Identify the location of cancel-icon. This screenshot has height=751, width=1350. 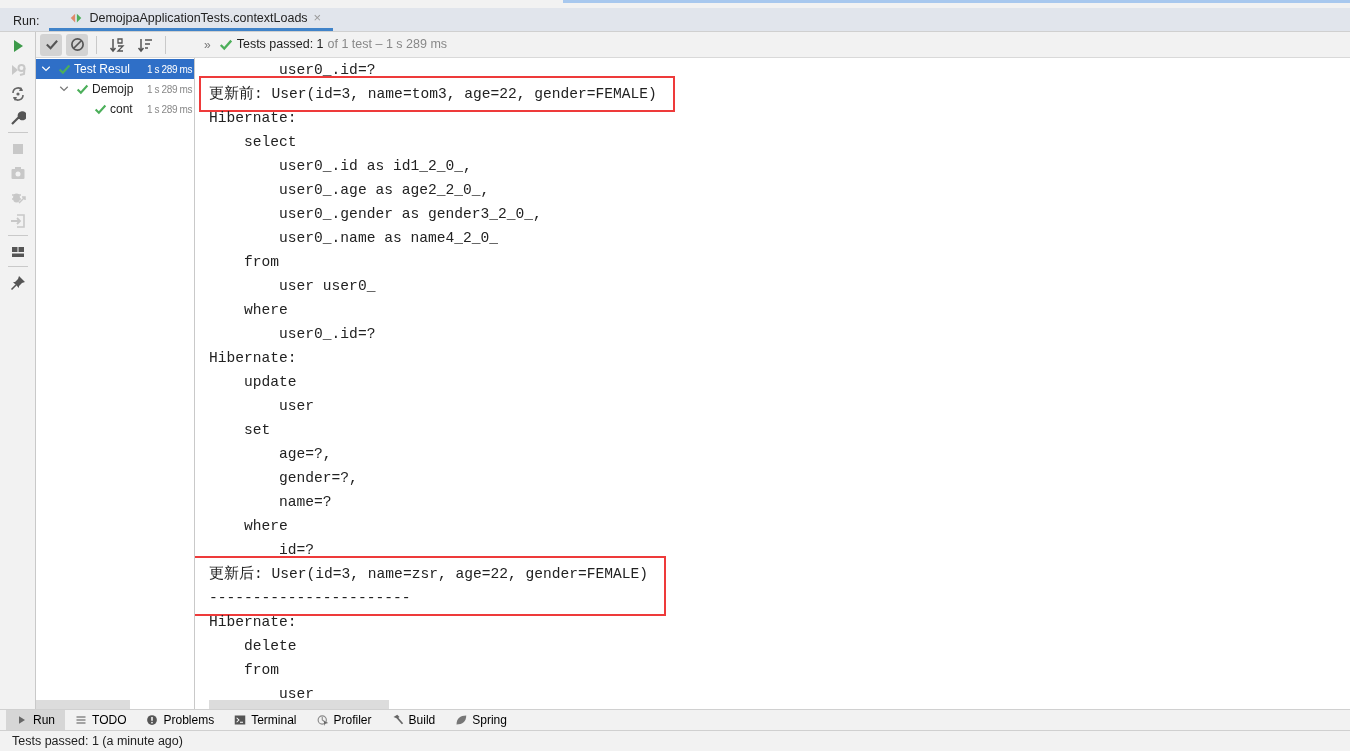
(77, 44).